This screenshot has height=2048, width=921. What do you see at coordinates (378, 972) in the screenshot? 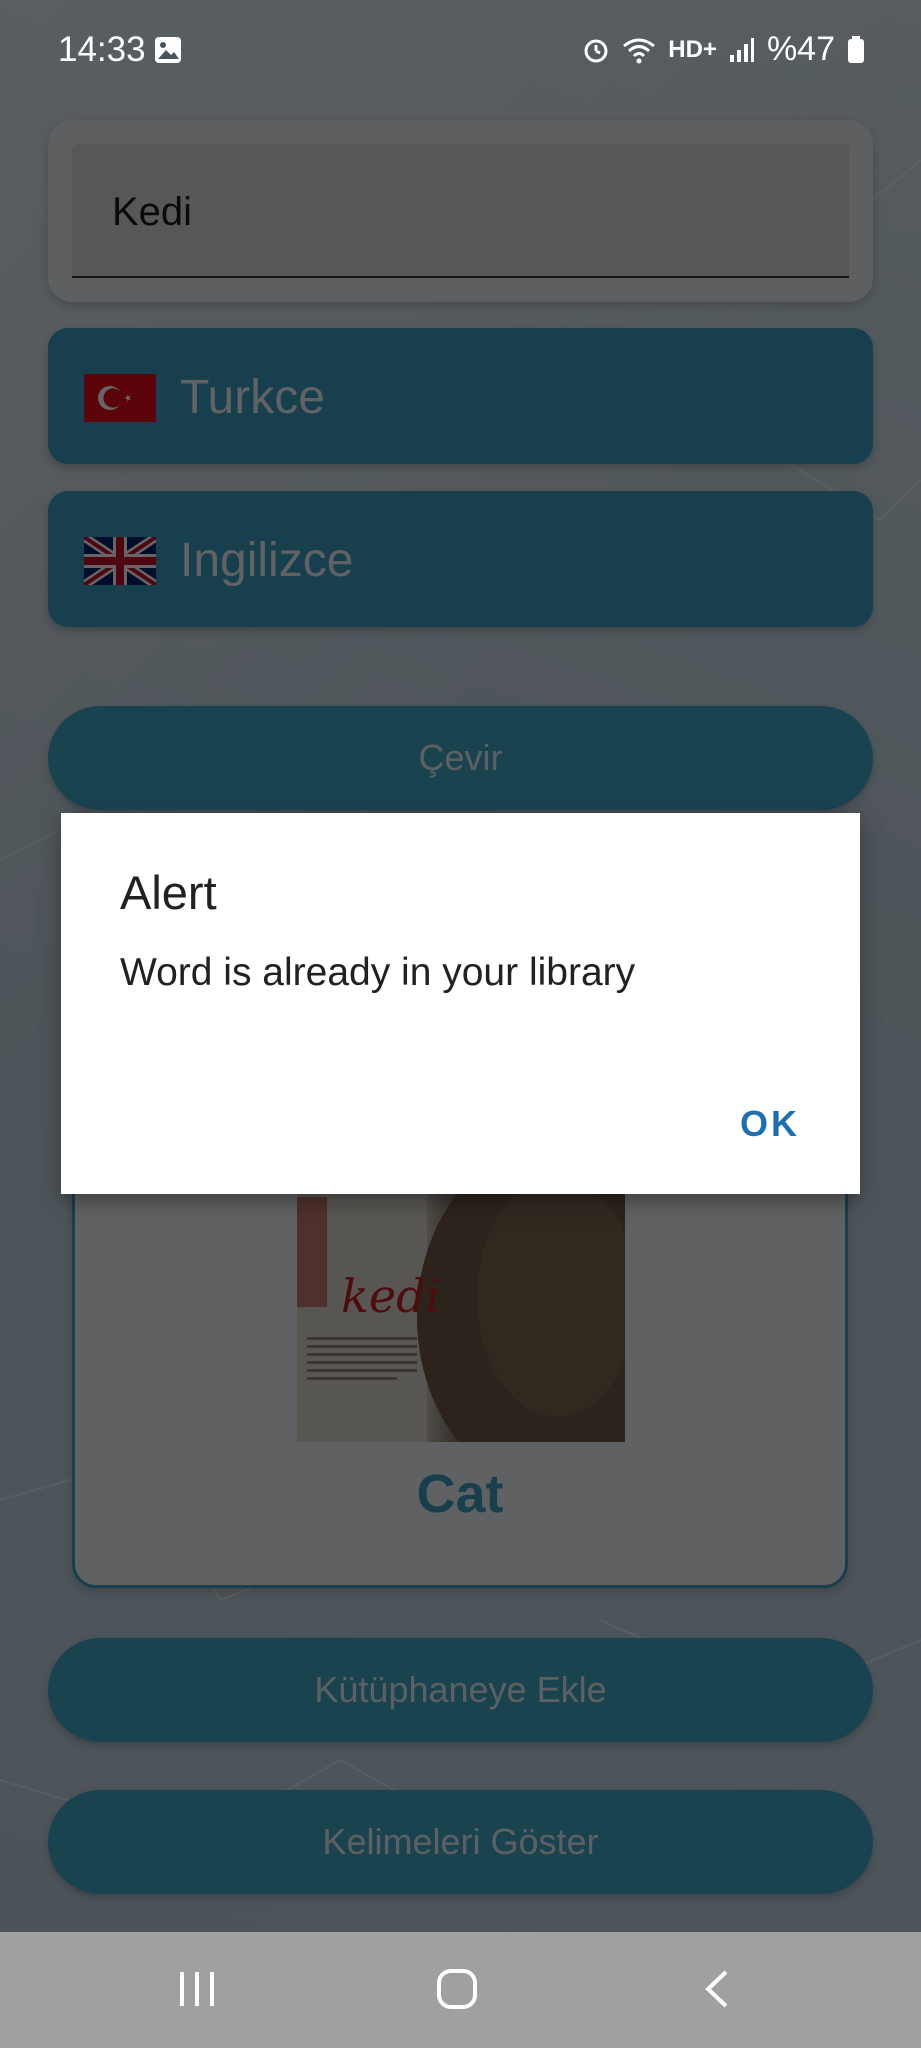
I see `dialog-message: Word is already in your library` at bounding box center [378, 972].